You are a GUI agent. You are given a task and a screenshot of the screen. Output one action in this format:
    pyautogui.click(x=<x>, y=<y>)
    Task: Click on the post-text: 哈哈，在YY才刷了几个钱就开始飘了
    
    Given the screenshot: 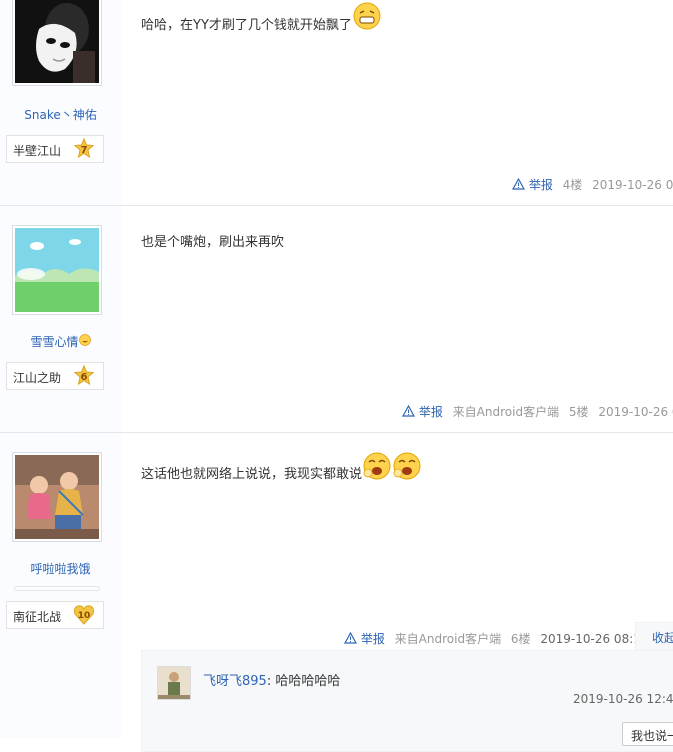 What is the action you would take?
    pyautogui.click(x=246, y=25)
    